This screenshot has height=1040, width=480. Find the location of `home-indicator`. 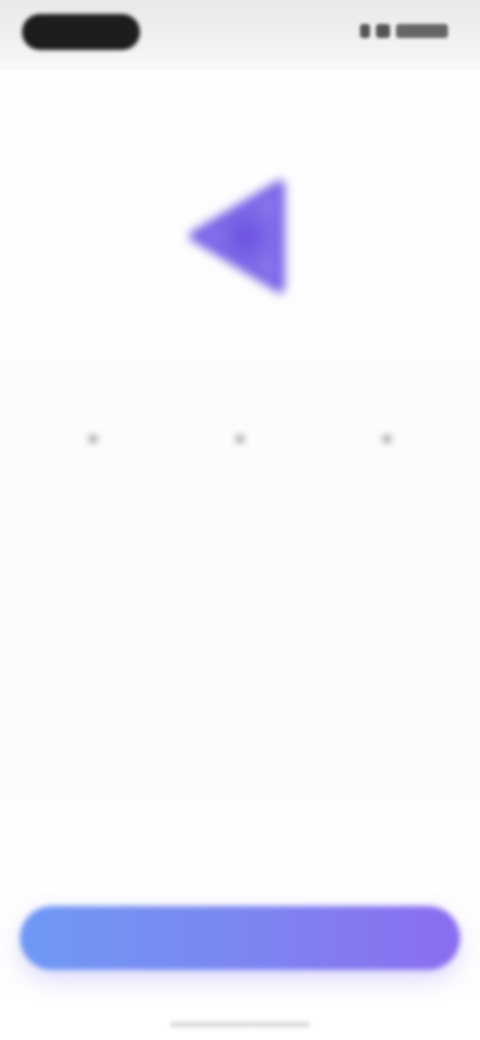

home-indicator is located at coordinates (240, 1024).